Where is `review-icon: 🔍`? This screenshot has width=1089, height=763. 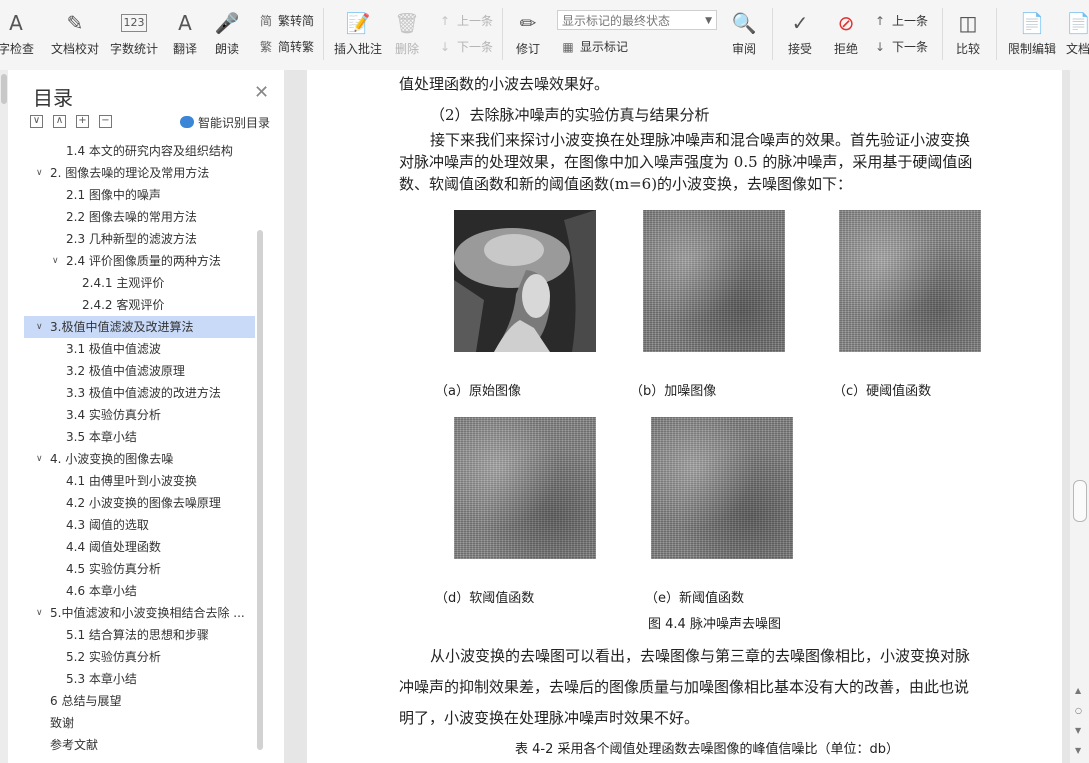 review-icon: 🔍 is located at coordinates (744, 23).